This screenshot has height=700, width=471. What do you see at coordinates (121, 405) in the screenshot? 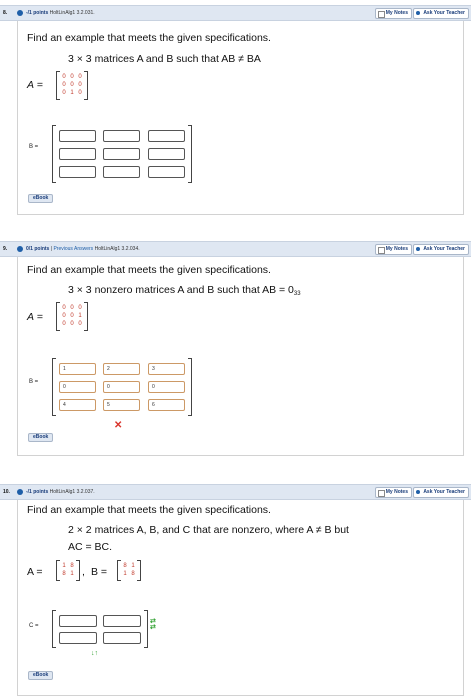
I see `matrix-input: 5` at bounding box center [121, 405].